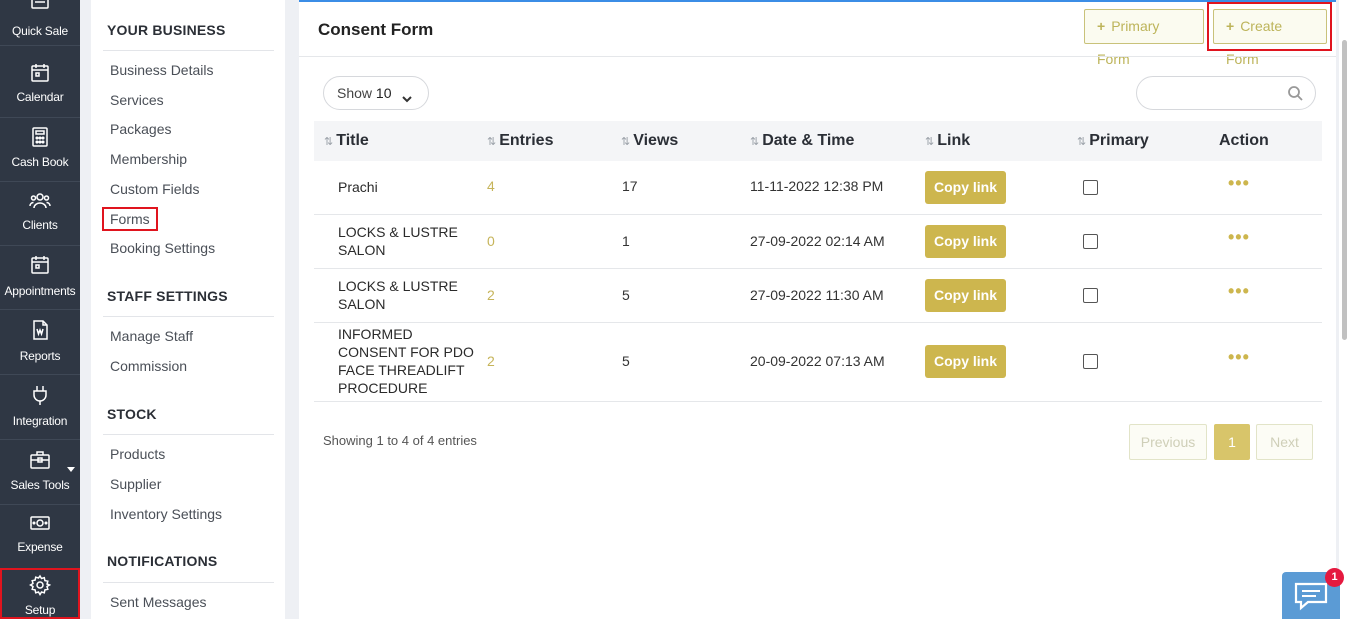 The height and width of the screenshot is (619, 1348). I want to click on search-input, so click(1226, 93).